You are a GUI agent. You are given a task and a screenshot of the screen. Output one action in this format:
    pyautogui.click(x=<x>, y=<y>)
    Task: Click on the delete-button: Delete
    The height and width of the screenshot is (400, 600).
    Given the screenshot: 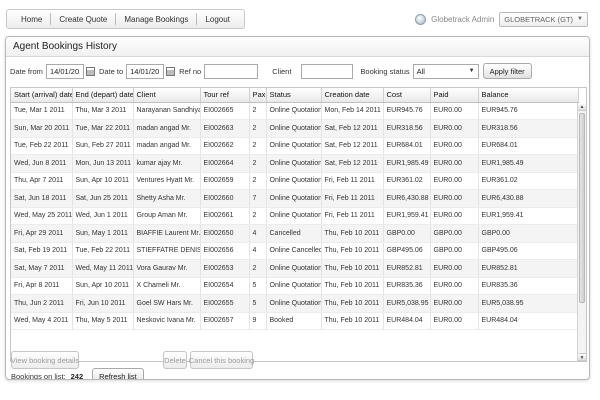 What is the action you would take?
    pyautogui.click(x=175, y=360)
    